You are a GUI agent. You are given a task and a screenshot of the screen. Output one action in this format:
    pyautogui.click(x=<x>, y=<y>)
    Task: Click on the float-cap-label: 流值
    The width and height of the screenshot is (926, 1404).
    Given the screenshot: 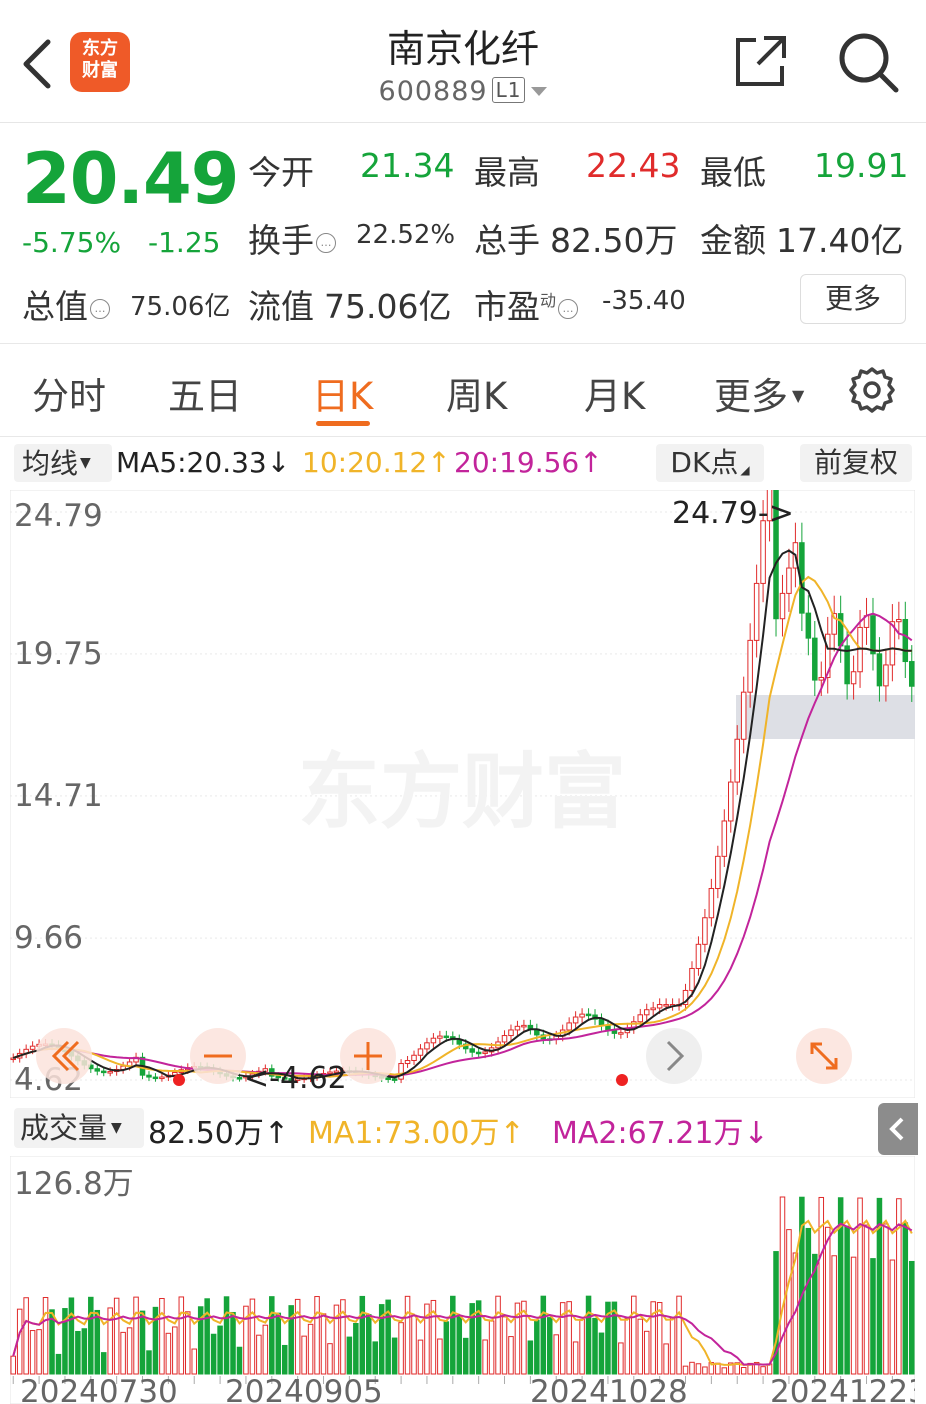 What is the action you would take?
    pyautogui.click(x=281, y=306)
    